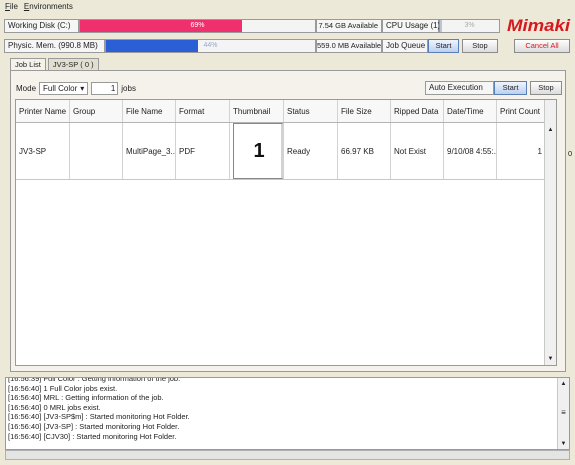  I want to click on mode-controls: Mode Full Color ▾ 1 jobs, so click(76, 88).